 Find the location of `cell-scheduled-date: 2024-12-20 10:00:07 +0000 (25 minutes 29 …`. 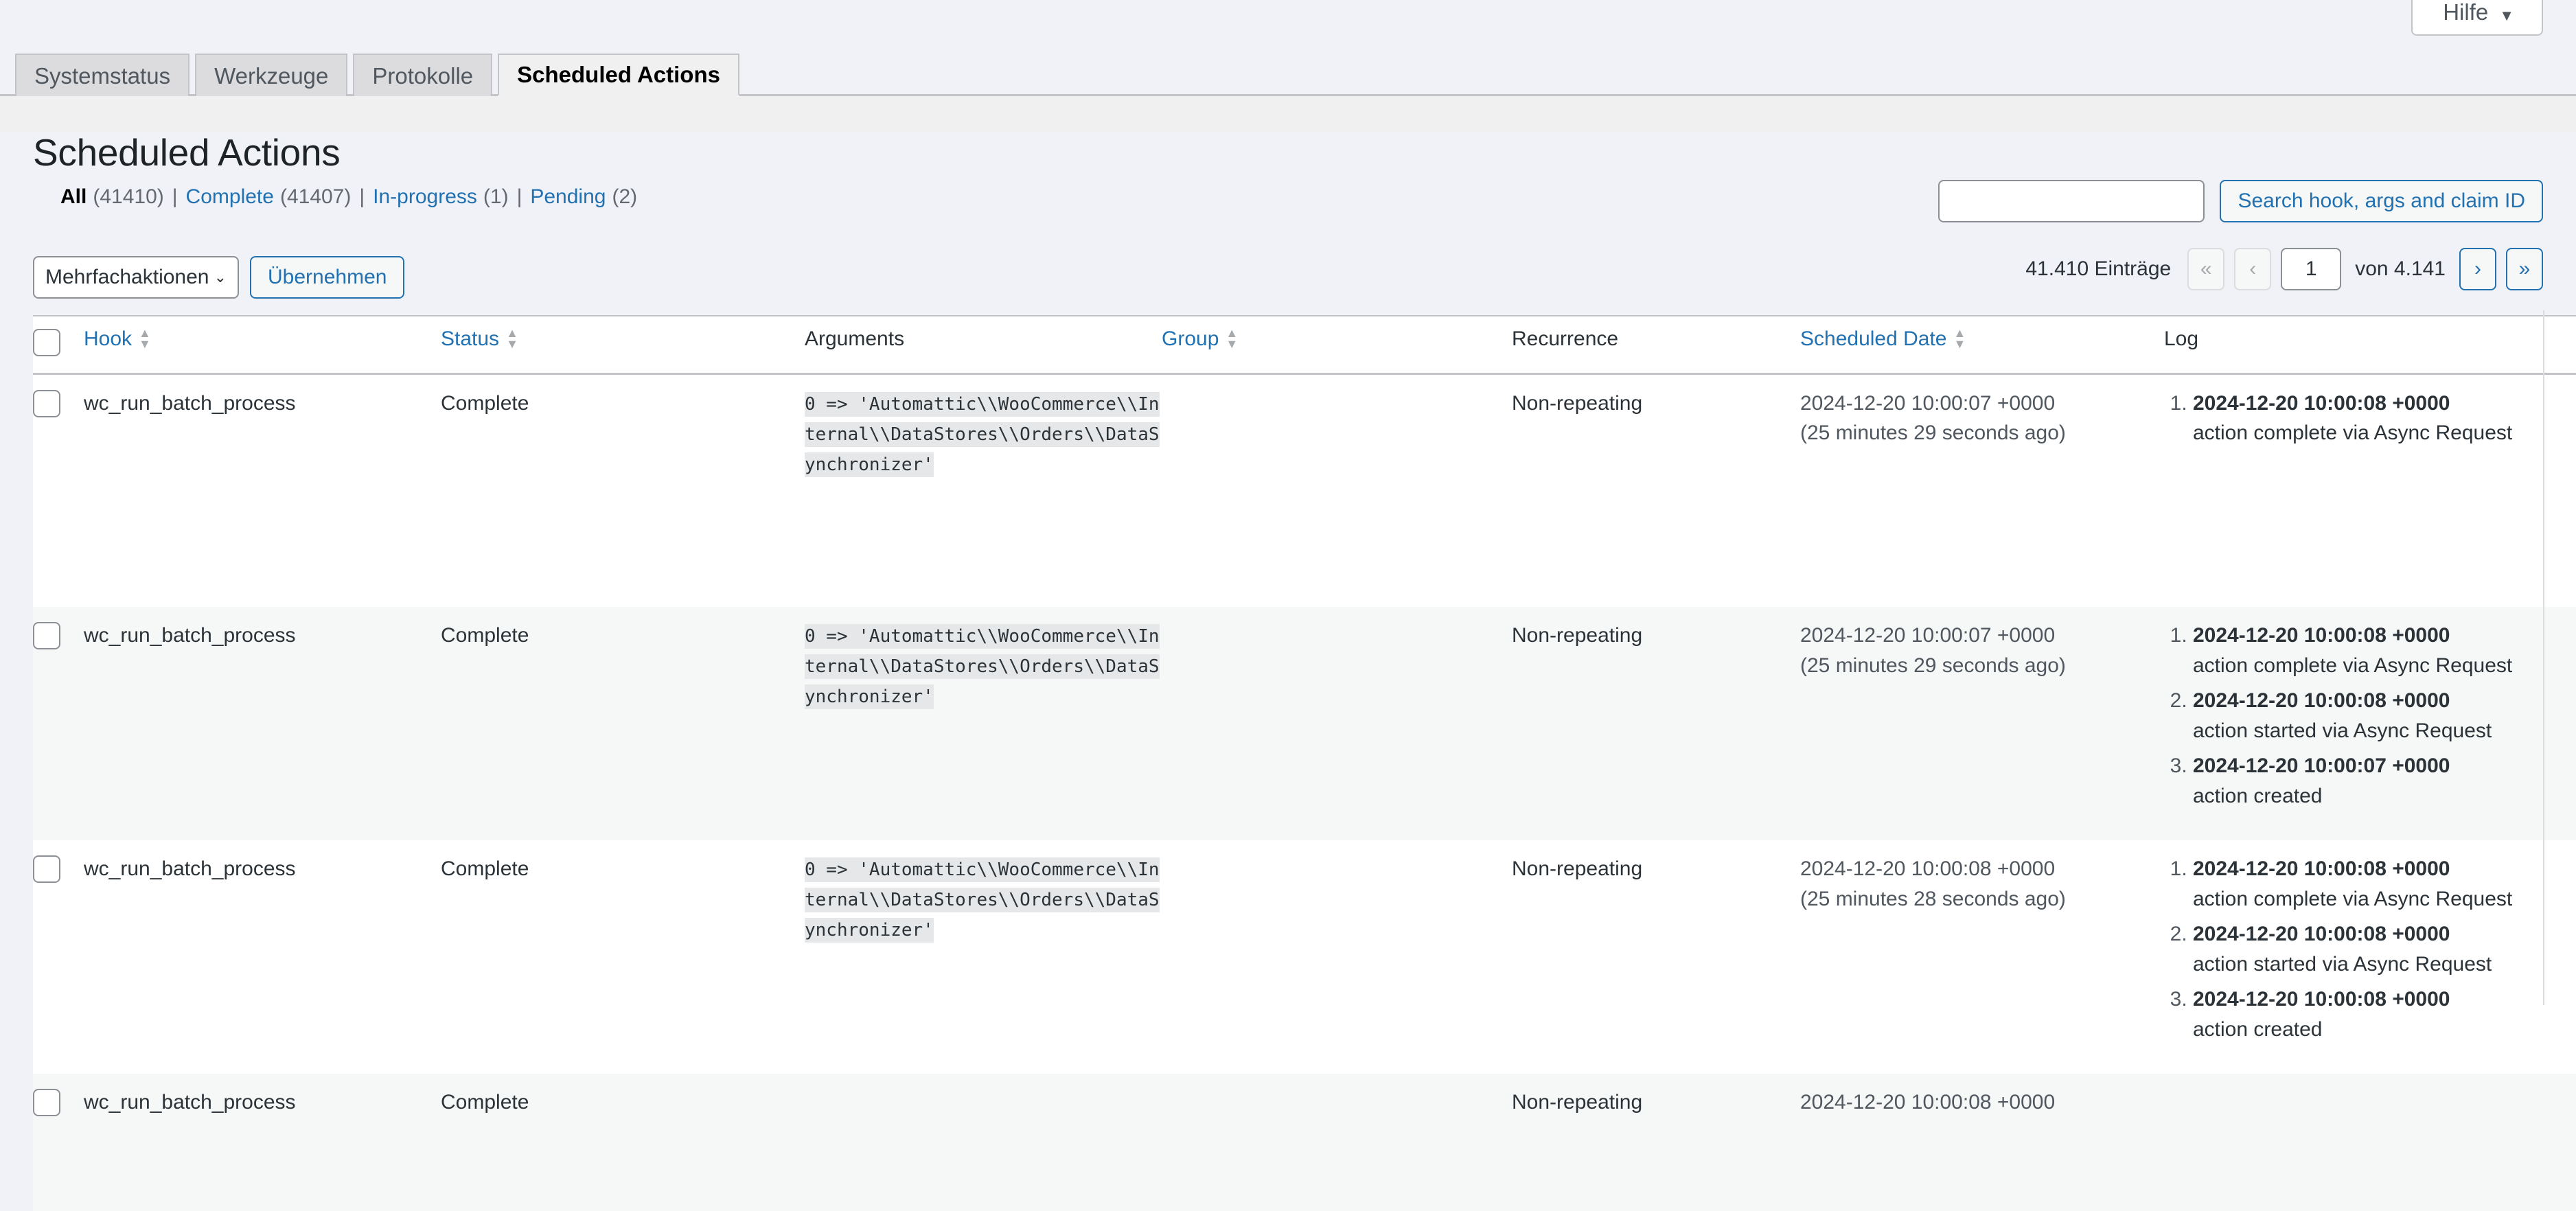

cell-scheduled-date: 2024-12-20 10:00:07 +0000 (25 minutes 29 … is located at coordinates (1982, 490).